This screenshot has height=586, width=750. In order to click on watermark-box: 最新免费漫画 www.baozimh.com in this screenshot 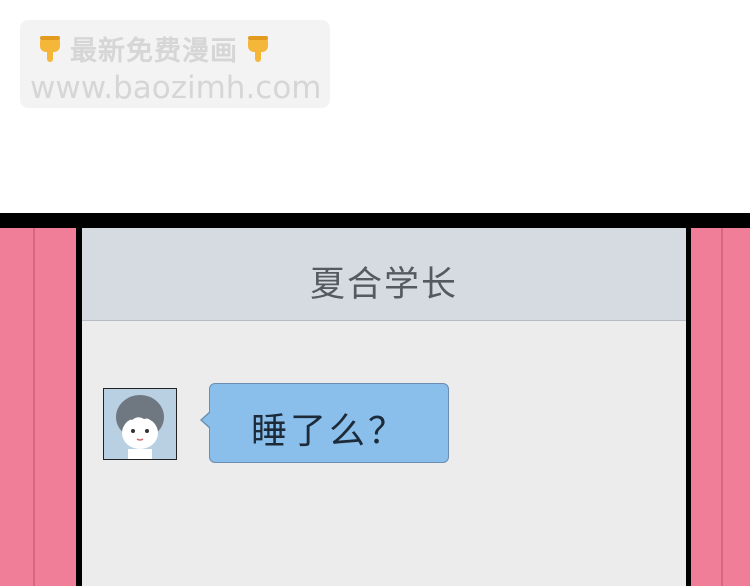, I will do `click(175, 64)`.